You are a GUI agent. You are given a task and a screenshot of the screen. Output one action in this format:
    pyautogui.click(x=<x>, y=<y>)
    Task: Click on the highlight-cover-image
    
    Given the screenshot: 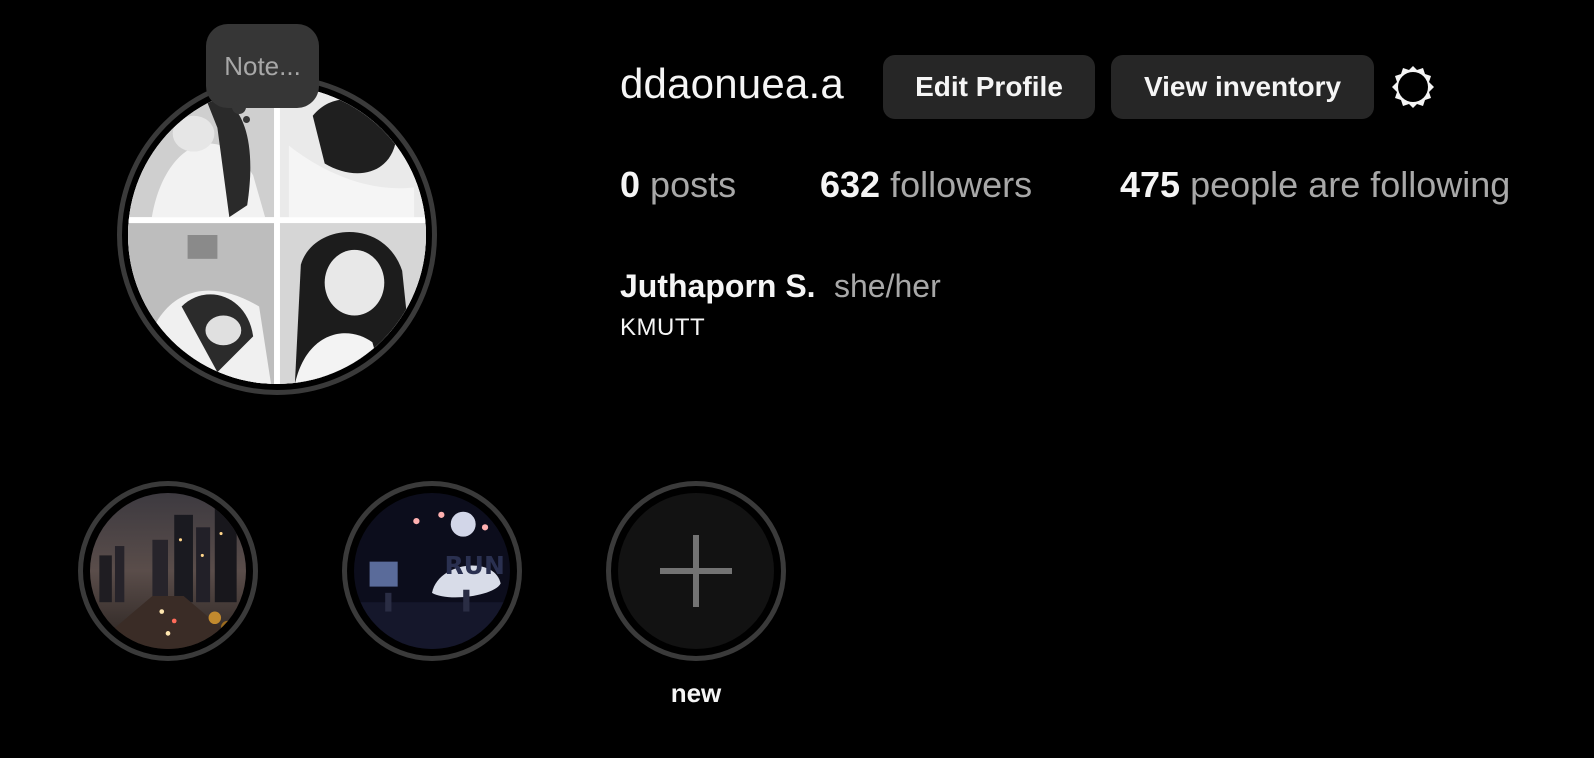 What is the action you would take?
    pyautogui.click(x=168, y=571)
    